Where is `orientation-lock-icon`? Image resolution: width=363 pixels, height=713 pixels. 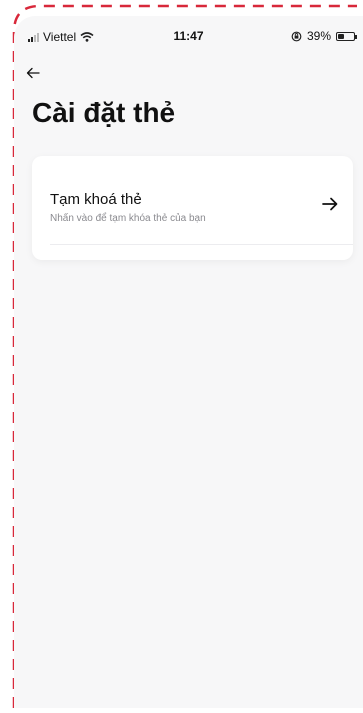
orientation-lock-icon is located at coordinates (296, 36).